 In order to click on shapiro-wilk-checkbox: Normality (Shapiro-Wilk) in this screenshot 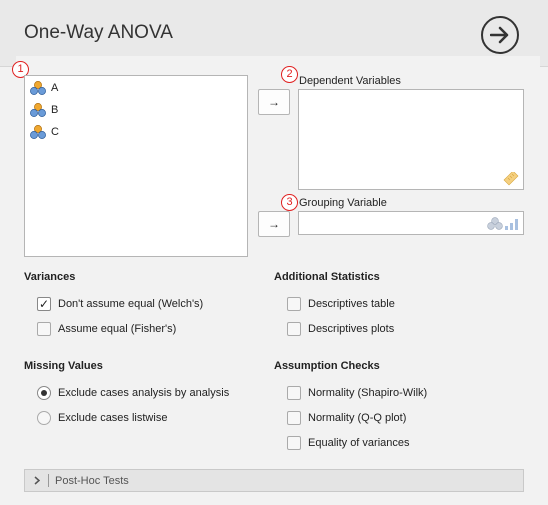, I will do `click(357, 393)`.